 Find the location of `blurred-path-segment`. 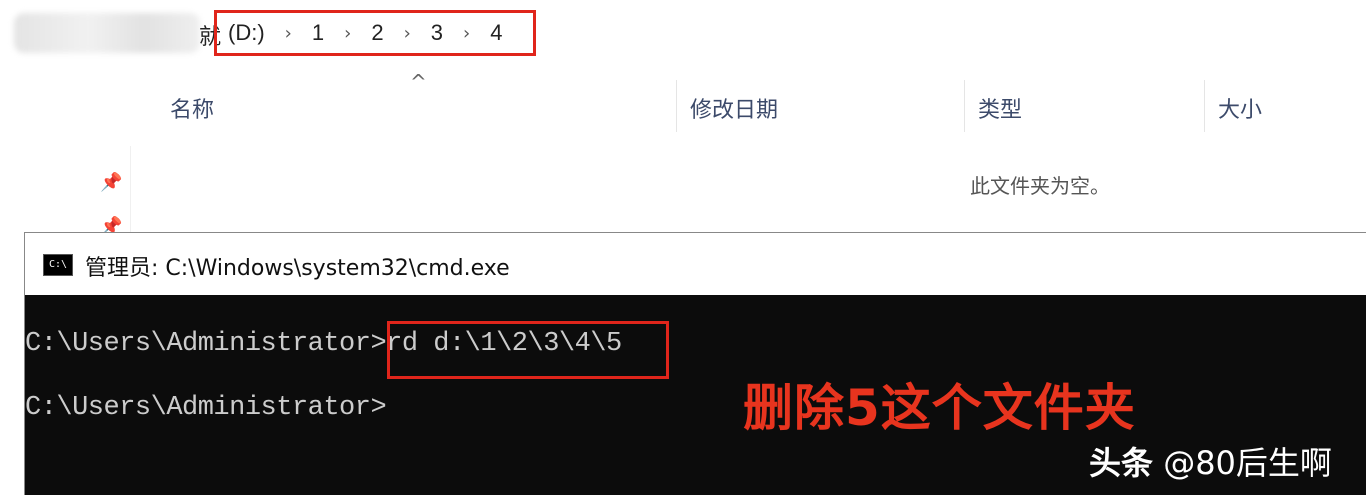

blurred-path-segment is located at coordinates (107, 33).